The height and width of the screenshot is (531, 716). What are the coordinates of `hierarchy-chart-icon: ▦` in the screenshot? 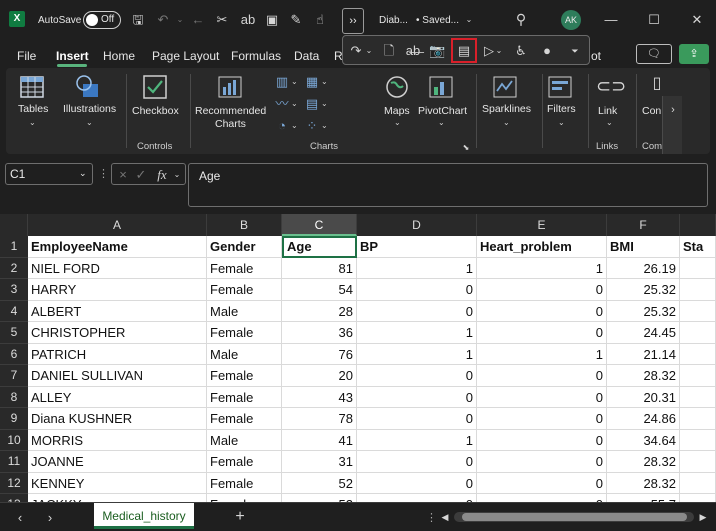 It's located at (312, 82).